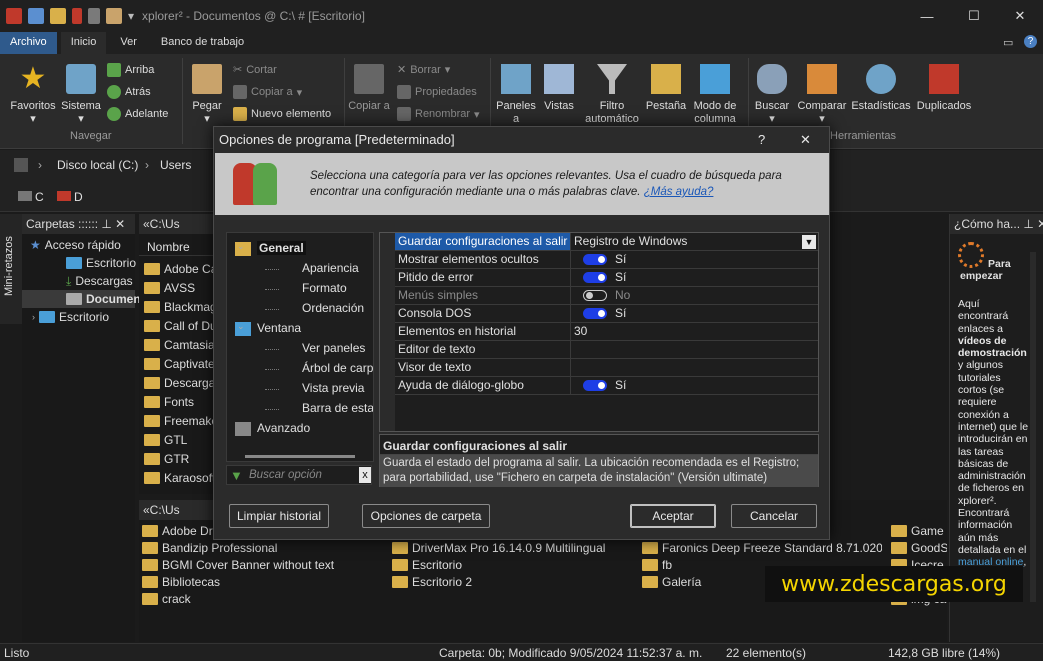  Describe the element at coordinates (512, 547) in the screenshot. I see `list-item: DriverMax Pro 16.14.0.9 Multilingual` at that location.